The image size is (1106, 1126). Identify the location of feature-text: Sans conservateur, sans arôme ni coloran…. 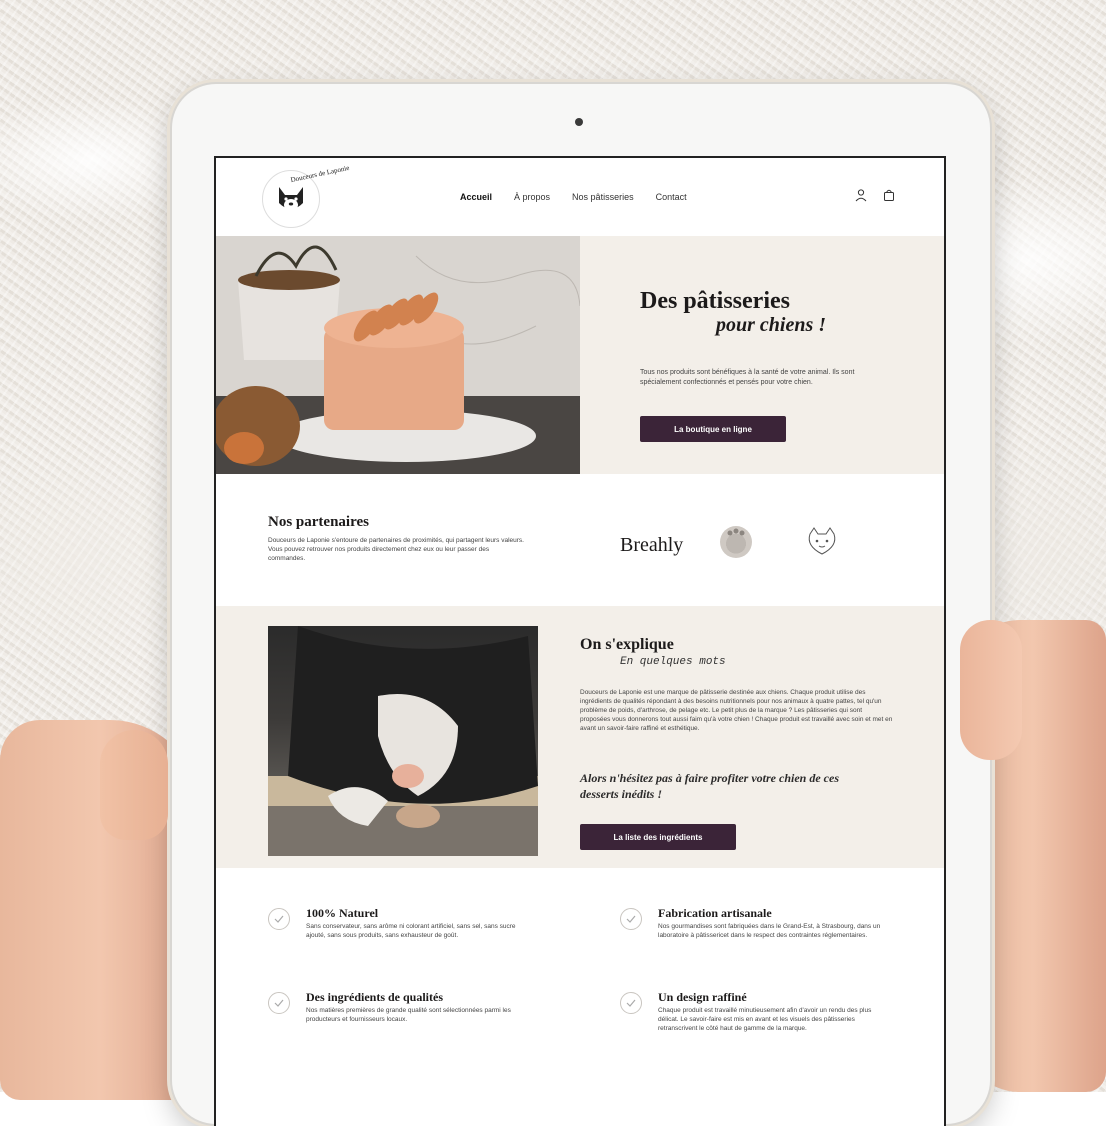
(411, 931).